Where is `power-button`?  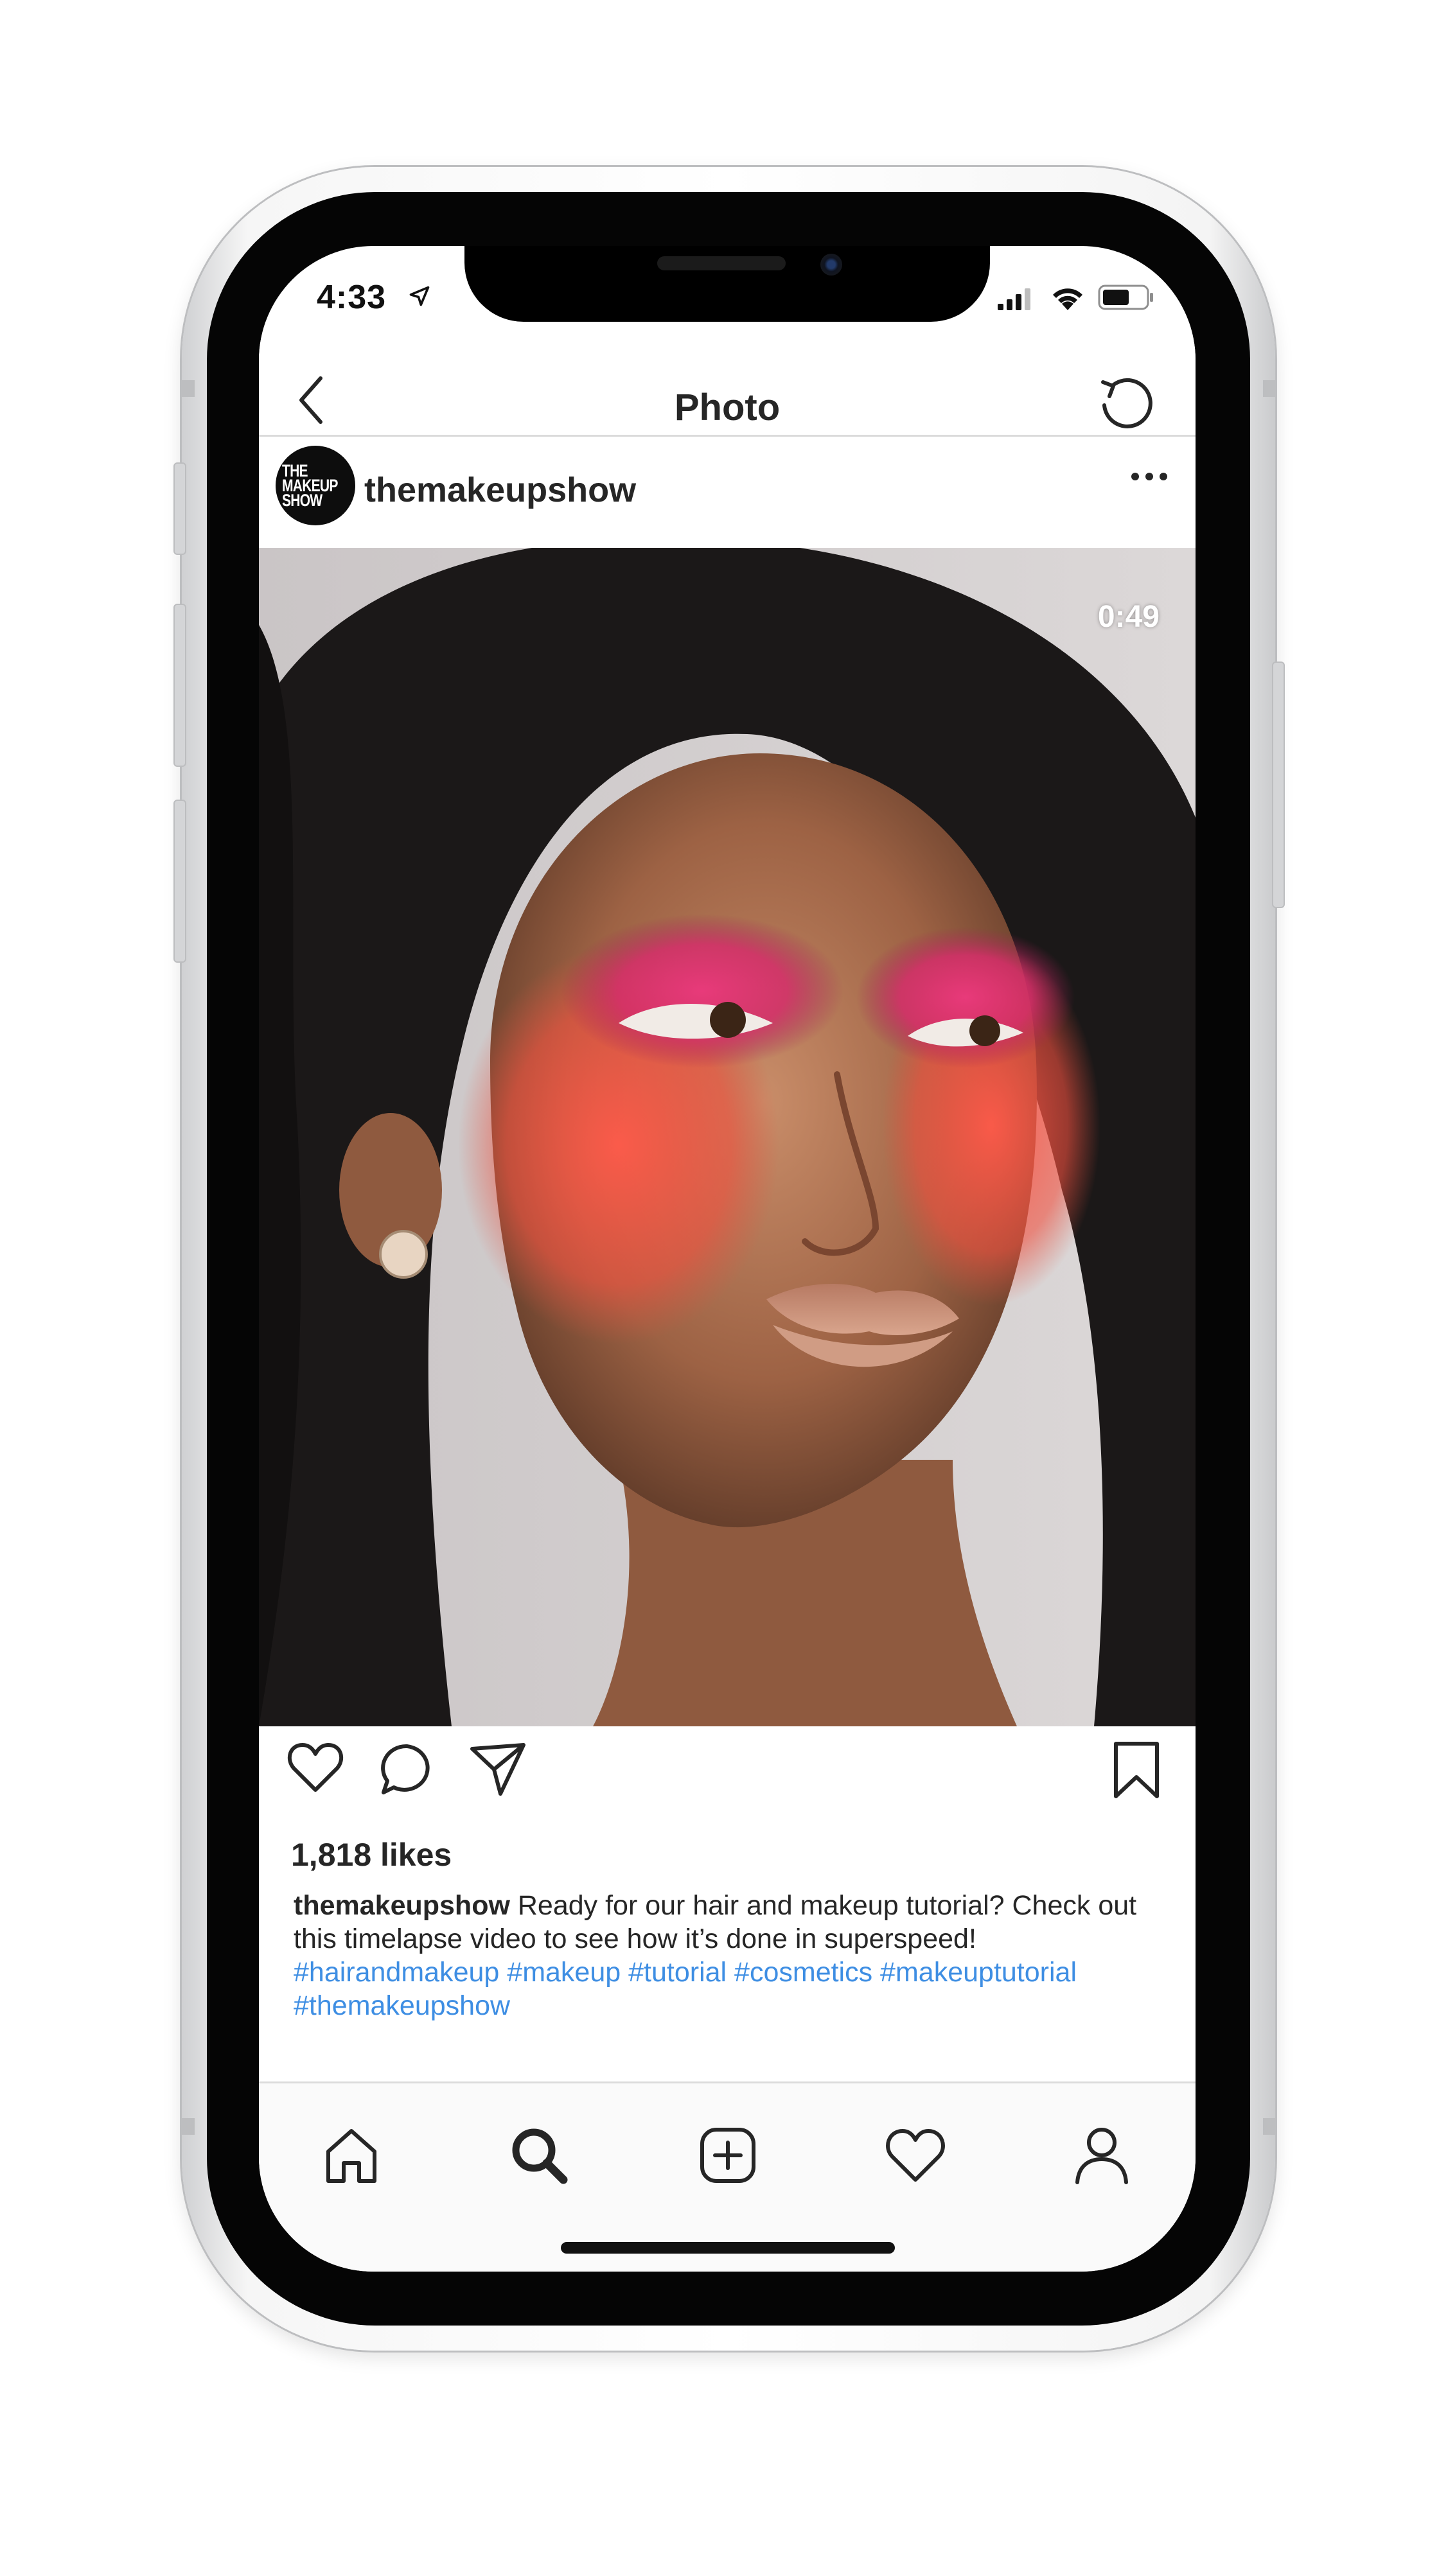
power-button is located at coordinates (1278, 785).